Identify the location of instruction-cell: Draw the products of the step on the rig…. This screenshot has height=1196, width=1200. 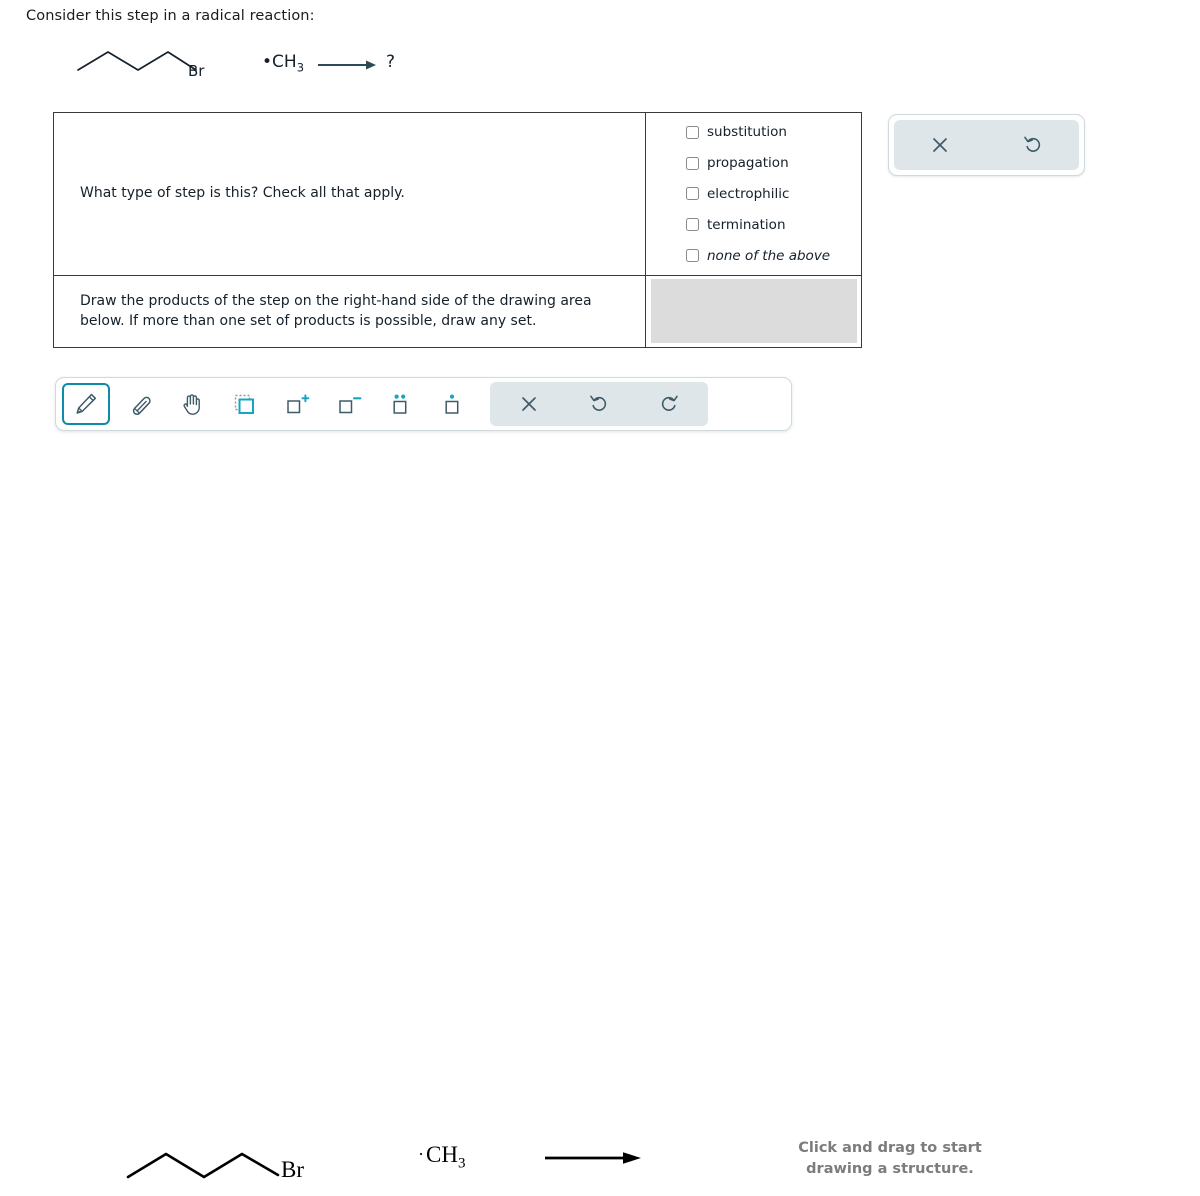
(350, 311).